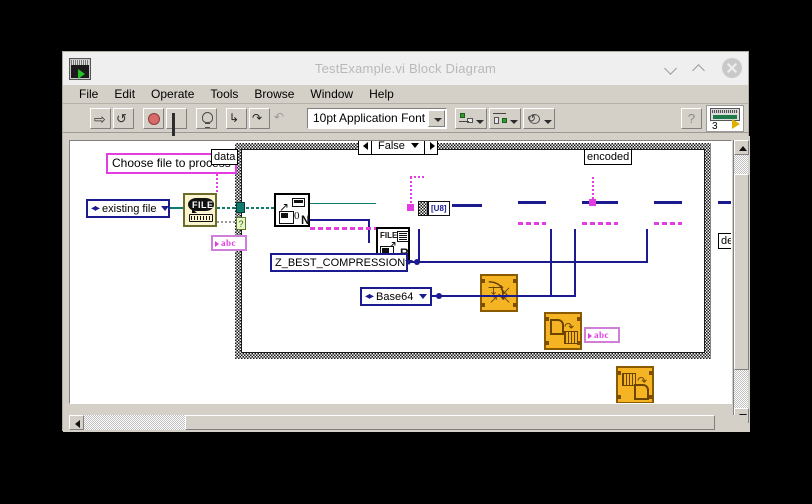  I want to click on wire-to-data-indicator-h, so click(418, 177).